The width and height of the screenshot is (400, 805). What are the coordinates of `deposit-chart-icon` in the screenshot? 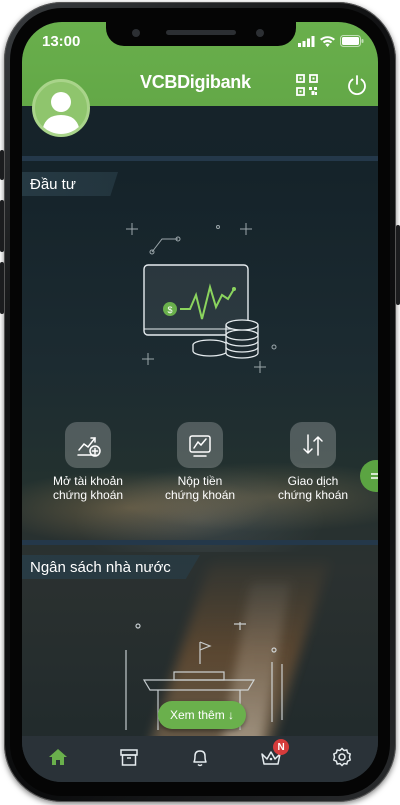 It's located at (200, 446).